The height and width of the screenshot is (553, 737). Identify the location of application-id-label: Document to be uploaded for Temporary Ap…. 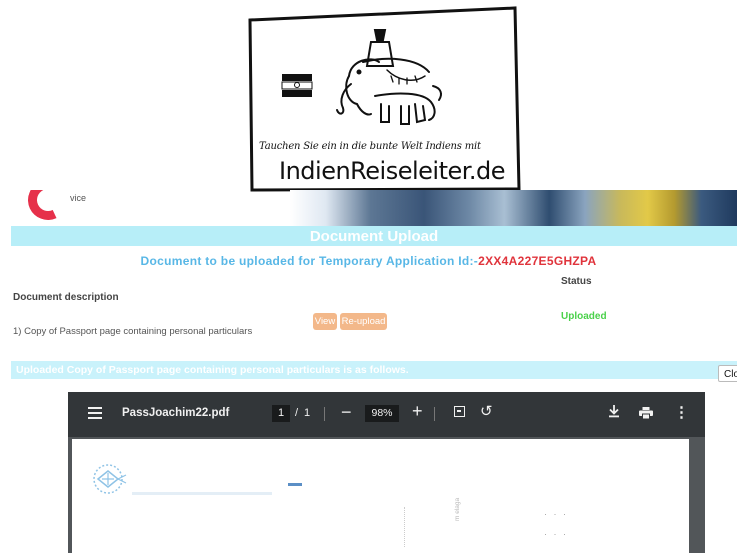
(309, 261).